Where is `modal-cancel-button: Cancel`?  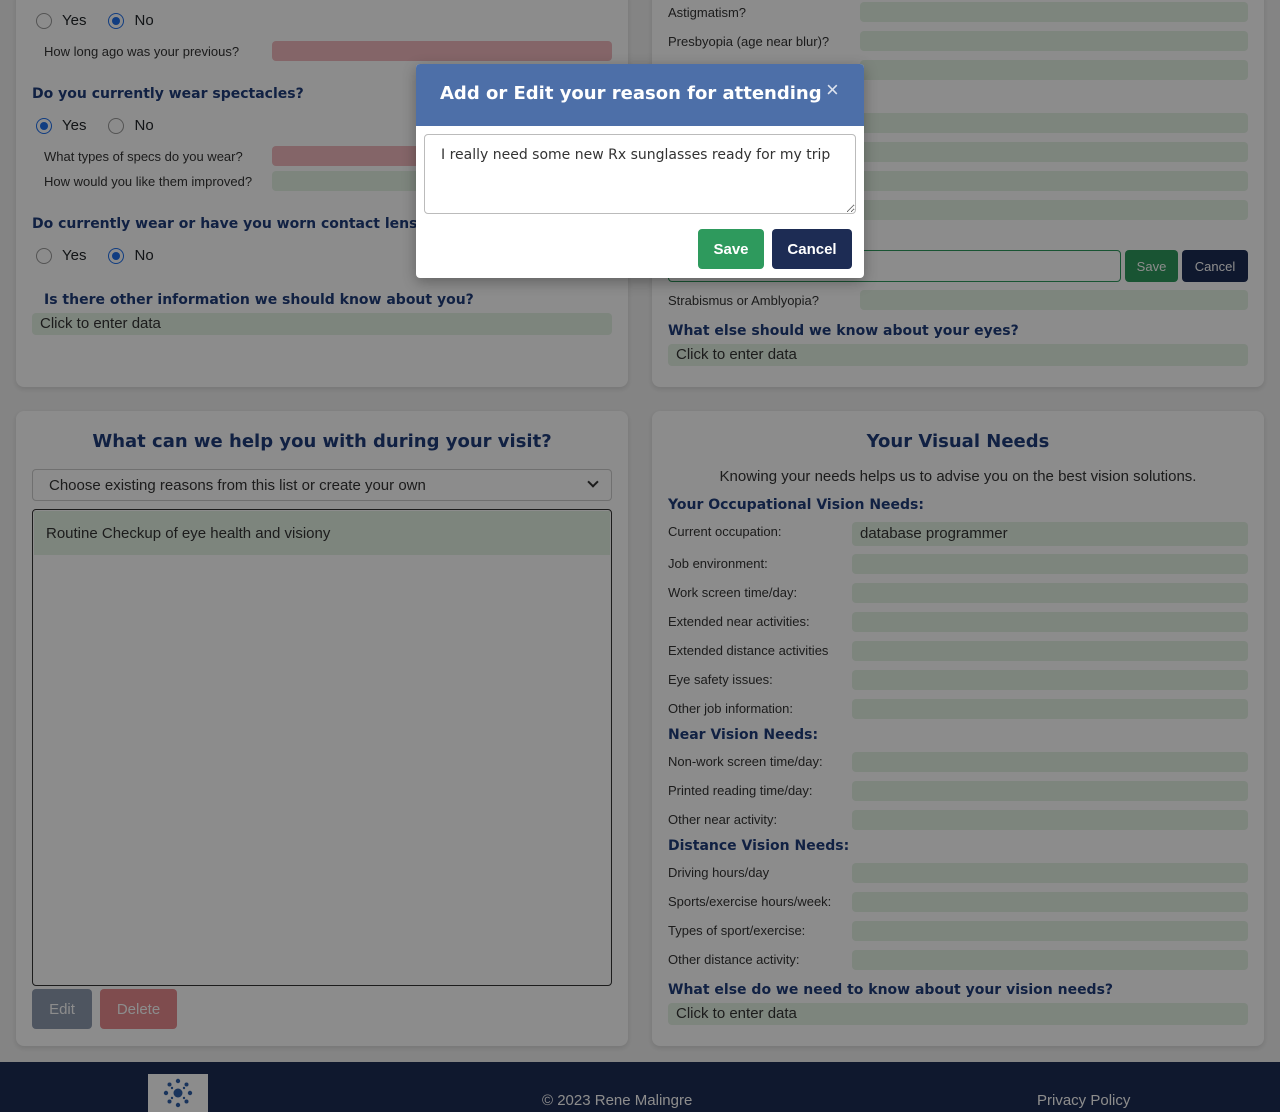
modal-cancel-button: Cancel is located at coordinates (812, 249).